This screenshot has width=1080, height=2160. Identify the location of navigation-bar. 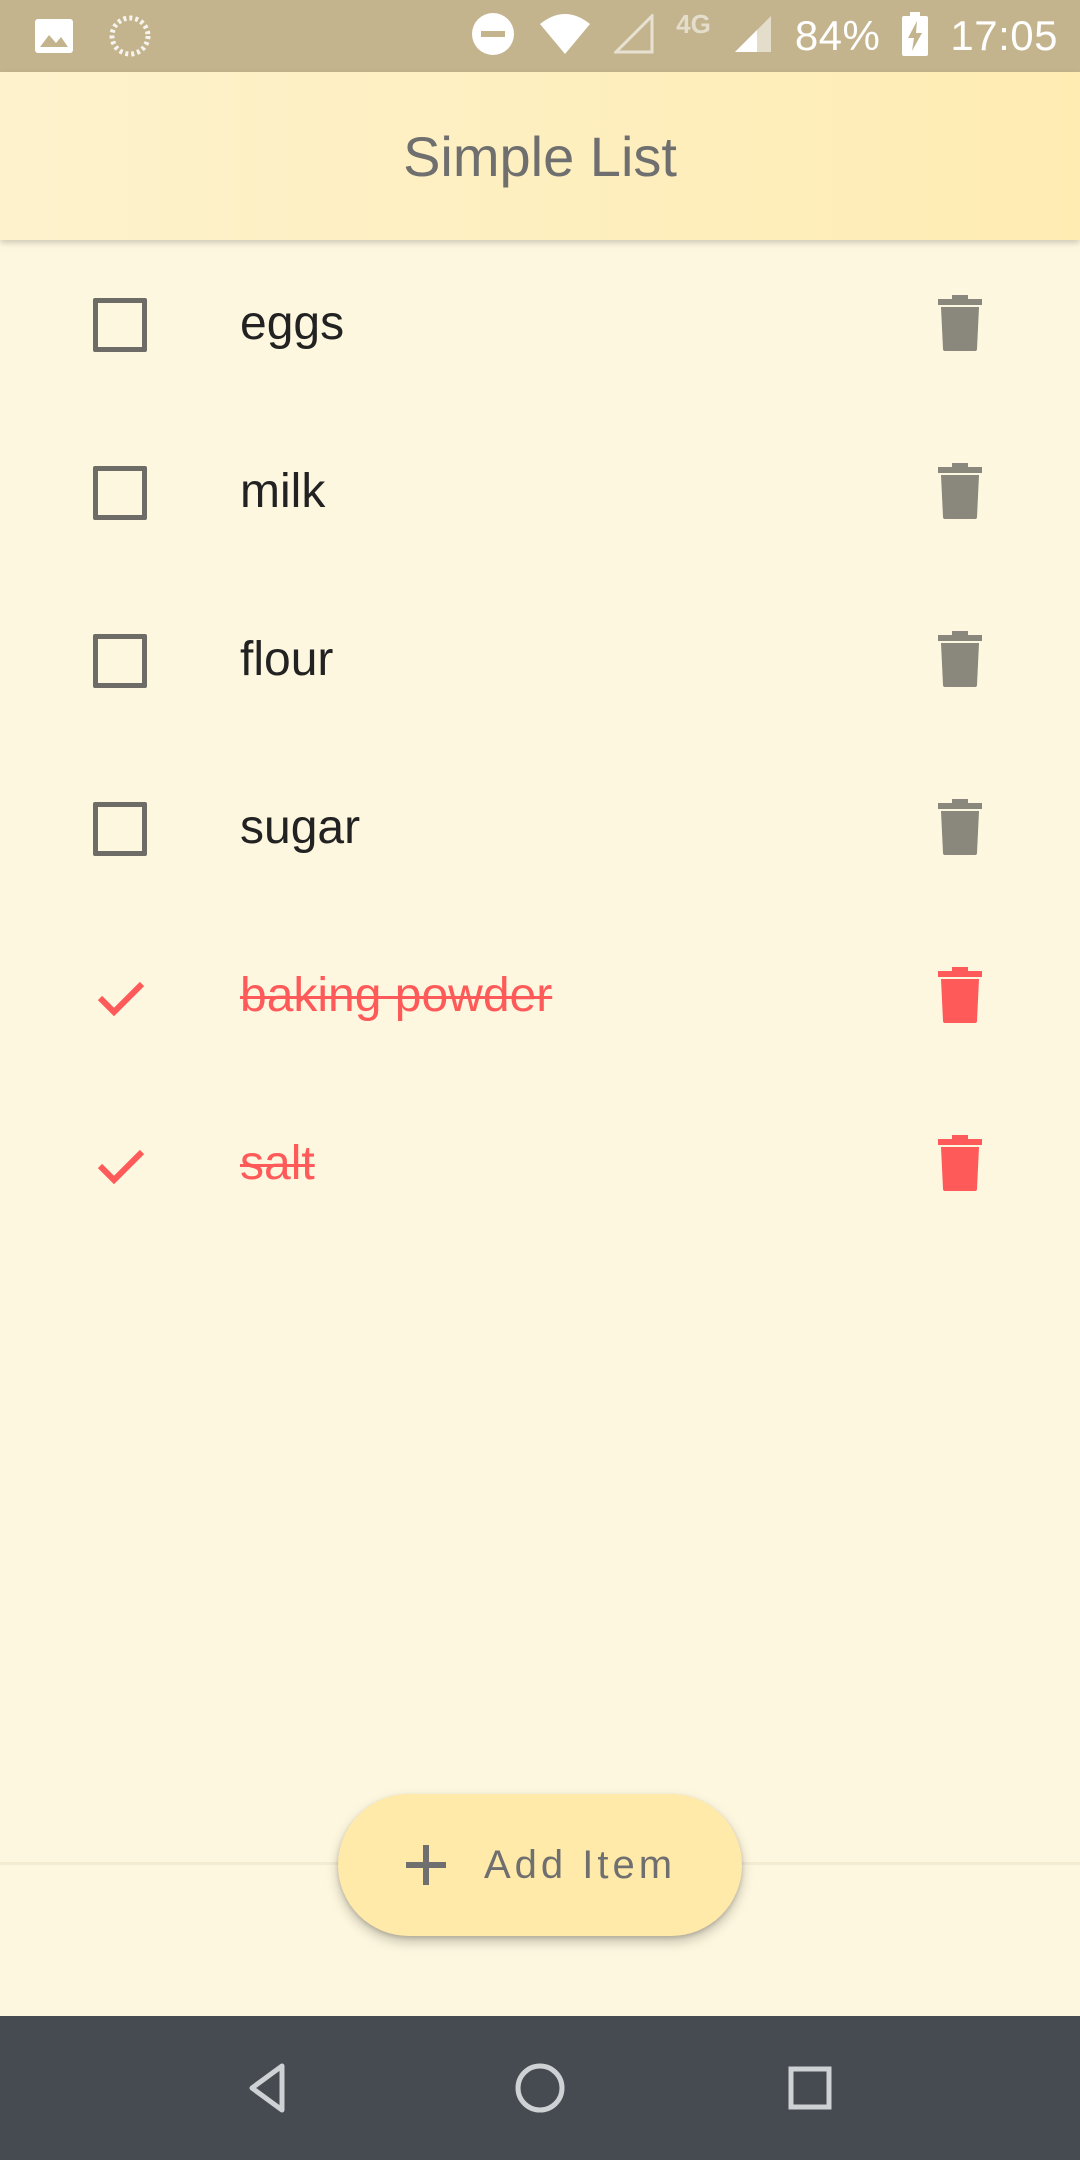
(540, 2088).